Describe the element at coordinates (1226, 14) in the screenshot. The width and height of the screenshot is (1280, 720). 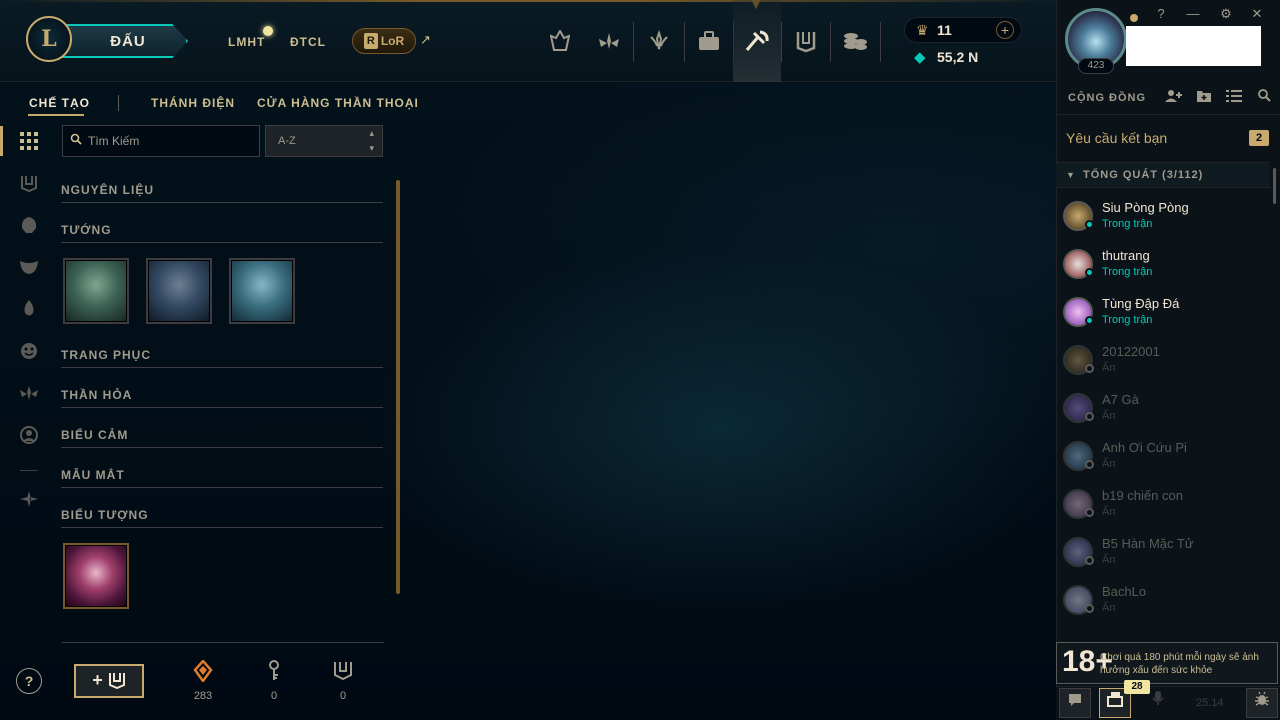
I see `settings-gear-icon: ⚙` at that location.